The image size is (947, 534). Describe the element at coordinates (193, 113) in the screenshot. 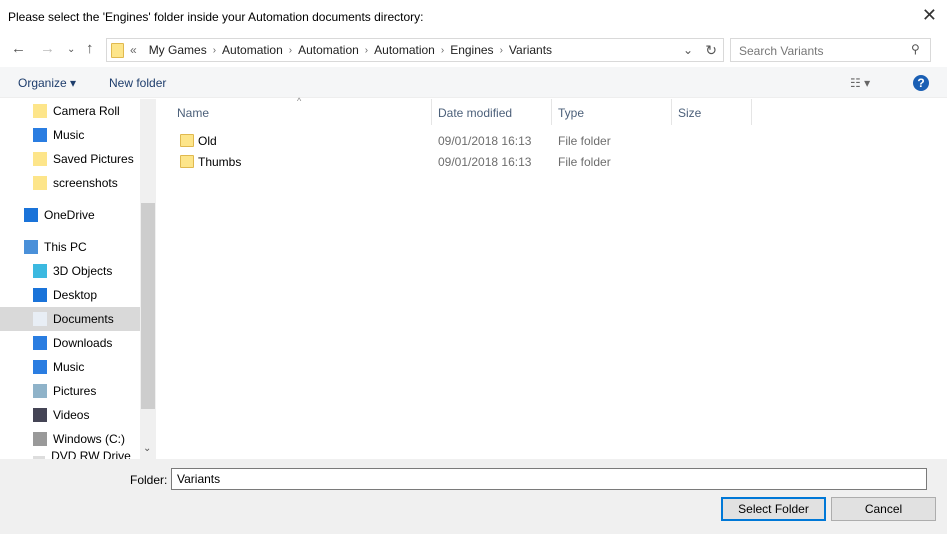

I see `column-name: Name` at that location.